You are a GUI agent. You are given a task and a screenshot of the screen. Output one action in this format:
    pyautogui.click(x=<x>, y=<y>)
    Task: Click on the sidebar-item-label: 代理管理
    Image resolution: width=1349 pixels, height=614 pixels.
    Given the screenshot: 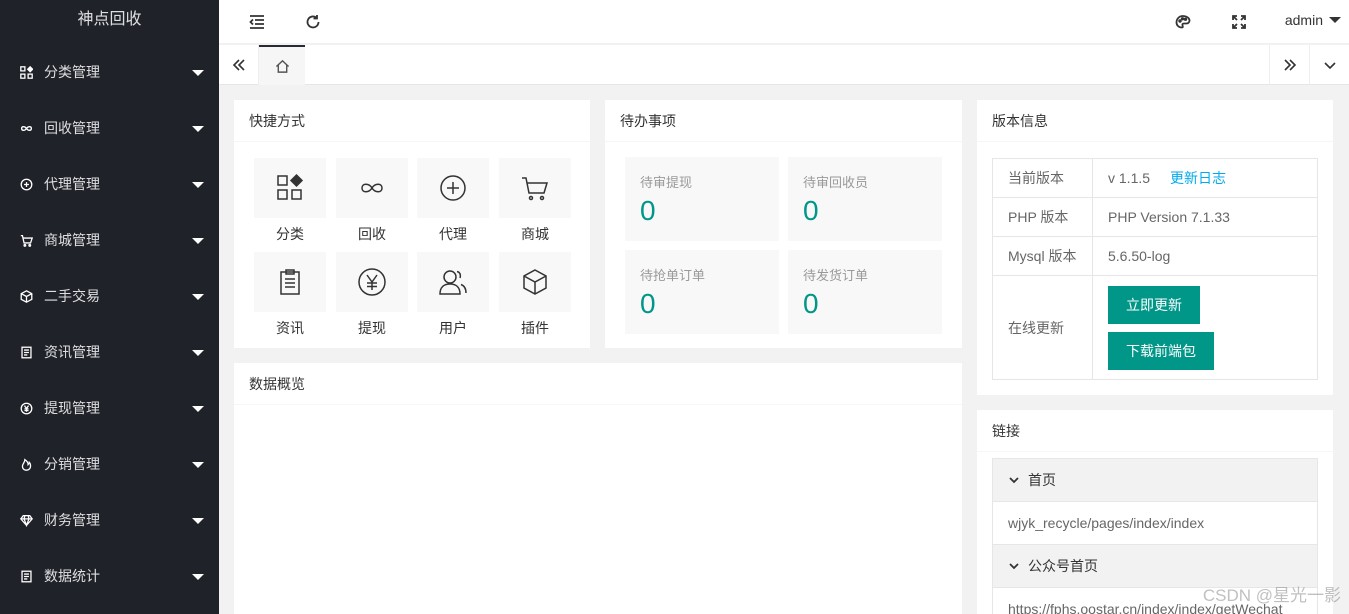 What is the action you would take?
    pyautogui.click(x=72, y=184)
    